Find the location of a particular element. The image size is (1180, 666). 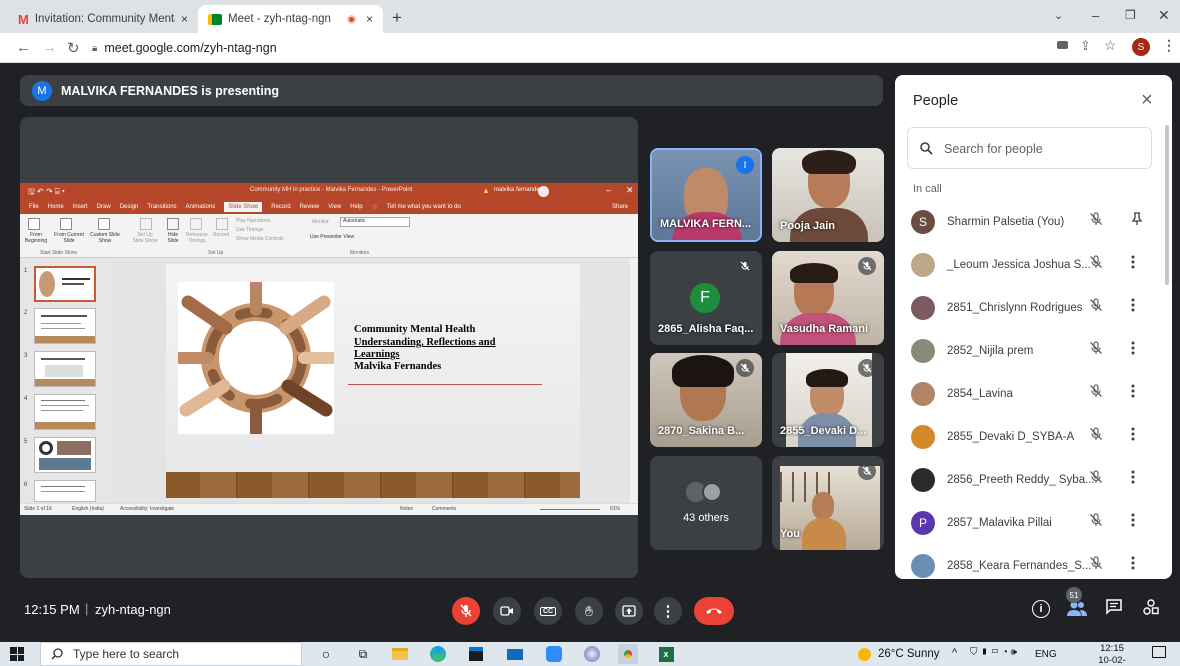

close-panel-icon: × is located at coordinates (1147, 100).